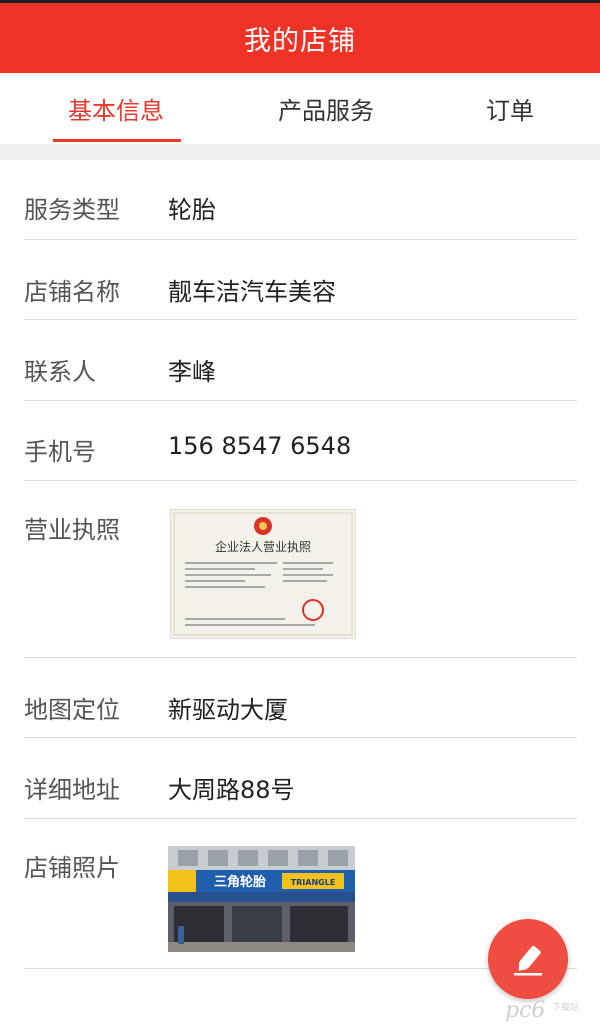  What do you see at coordinates (228, 710) in the screenshot?
I see `map-location-value: 新驱动大厦` at bounding box center [228, 710].